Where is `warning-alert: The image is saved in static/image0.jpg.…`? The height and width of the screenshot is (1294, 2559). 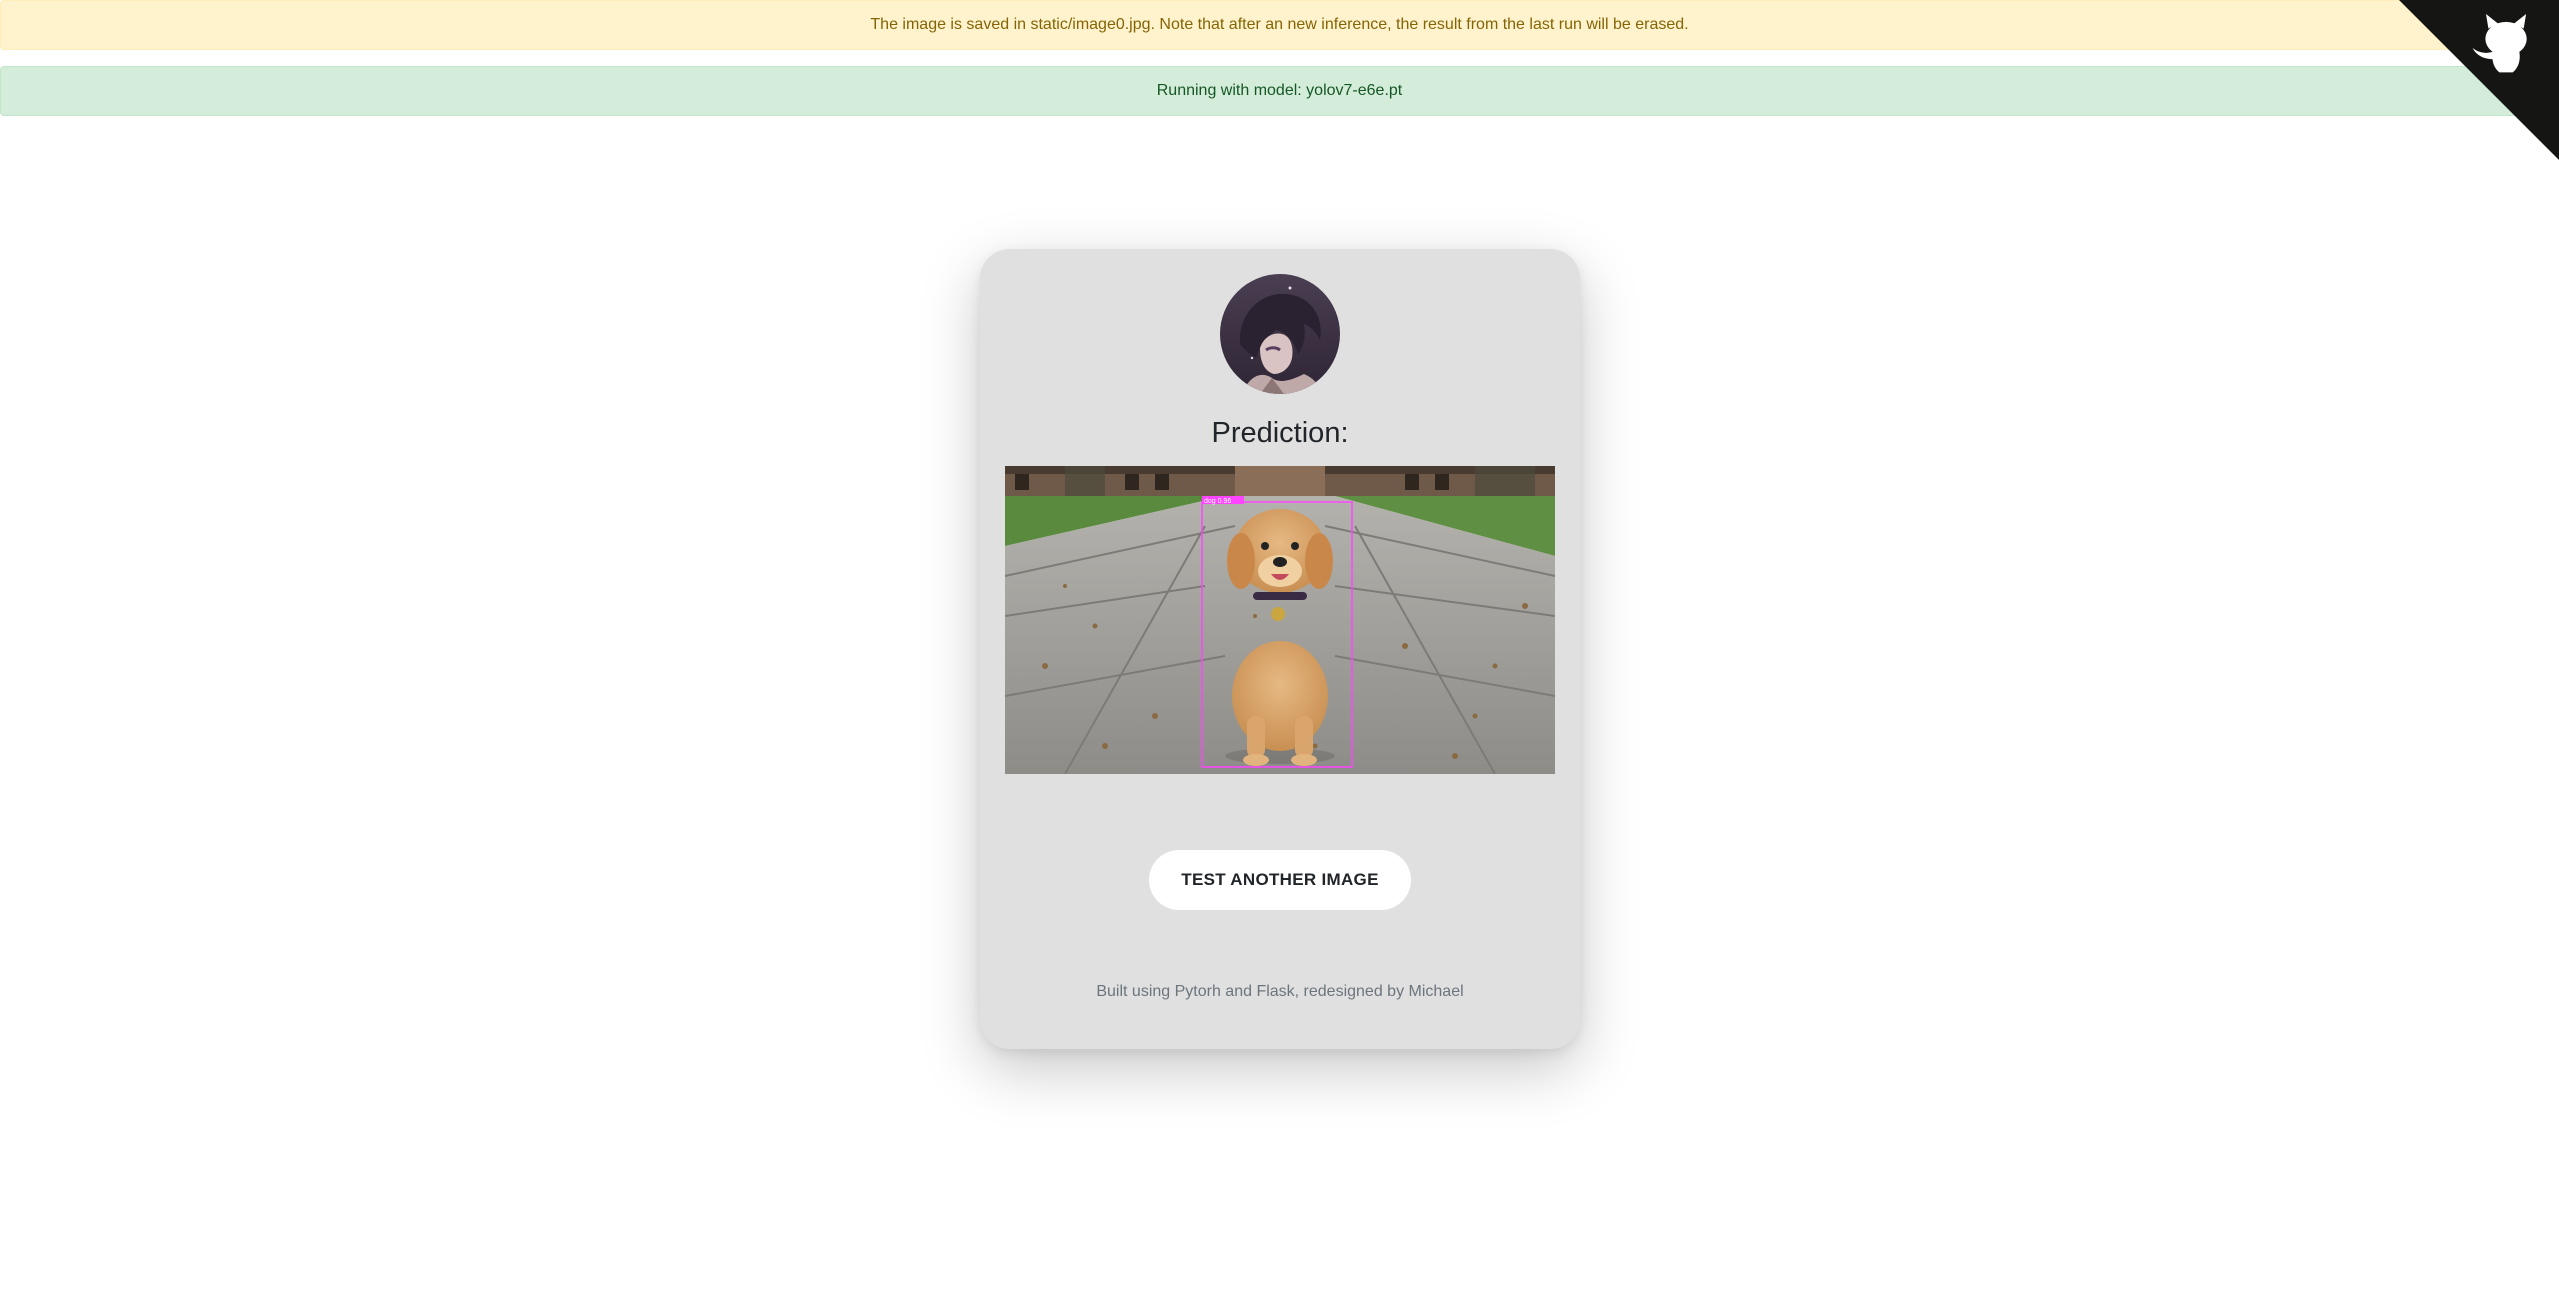 warning-alert: The image is saved in static/image0.jpg.… is located at coordinates (1279, 25).